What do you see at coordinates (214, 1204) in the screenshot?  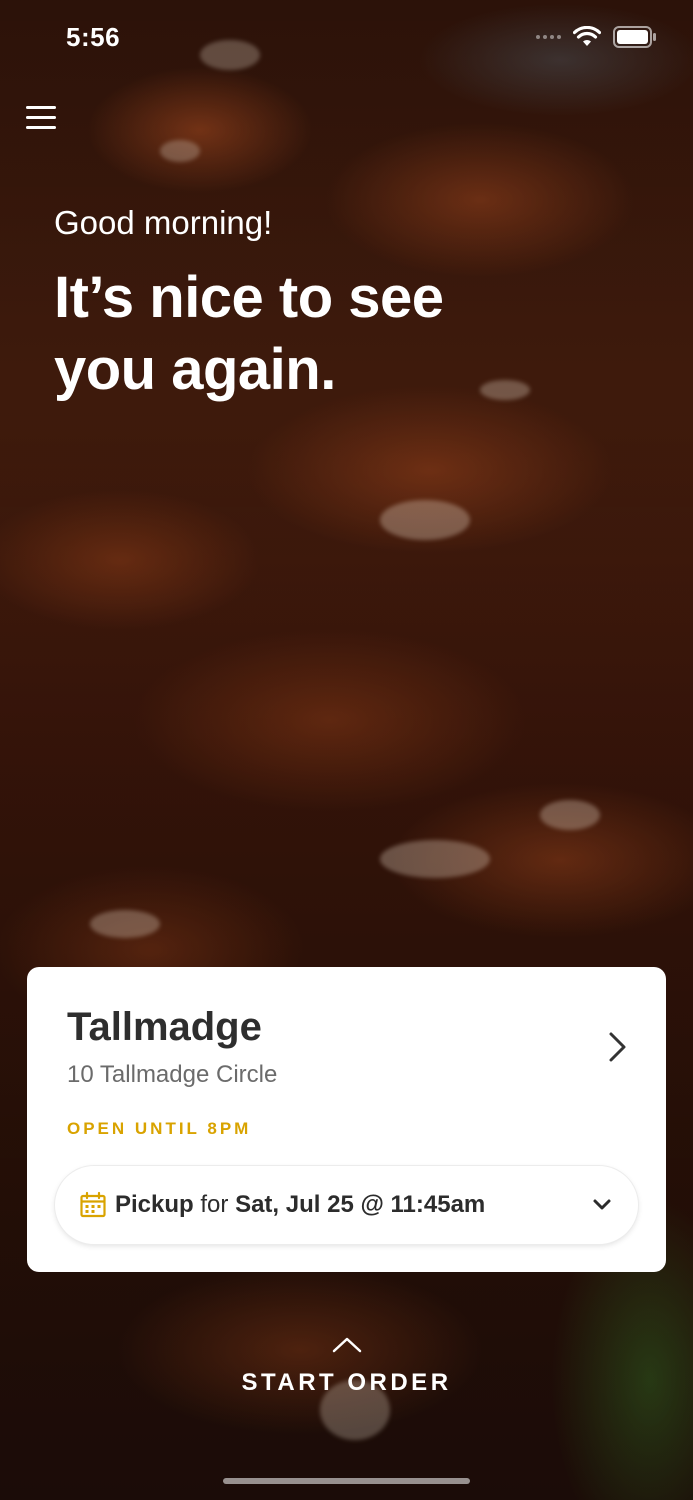 I see `pickup-connector: for` at bounding box center [214, 1204].